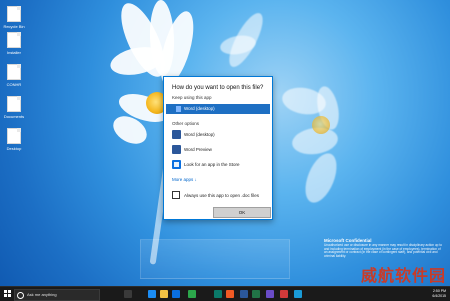 This screenshot has height=301, width=450. Describe the element at coordinates (403, 276) in the screenshot. I see `watermark-text: 威航软件园` at that location.